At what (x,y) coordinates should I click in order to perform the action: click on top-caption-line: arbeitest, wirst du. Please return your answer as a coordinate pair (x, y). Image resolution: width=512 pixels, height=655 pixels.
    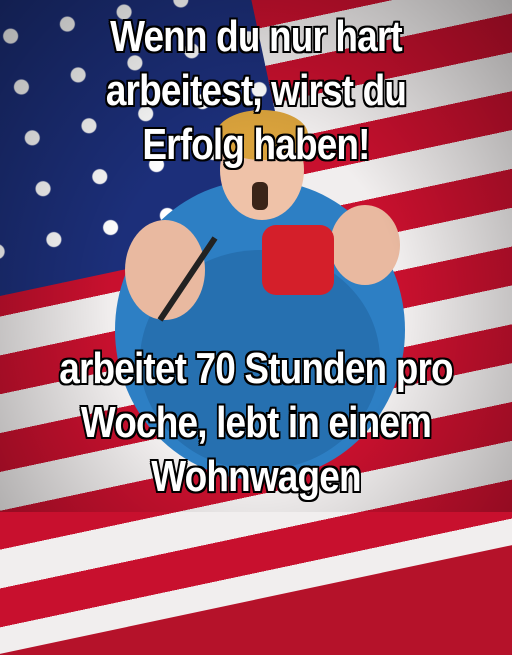
    Looking at the image, I should click on (256, 90).